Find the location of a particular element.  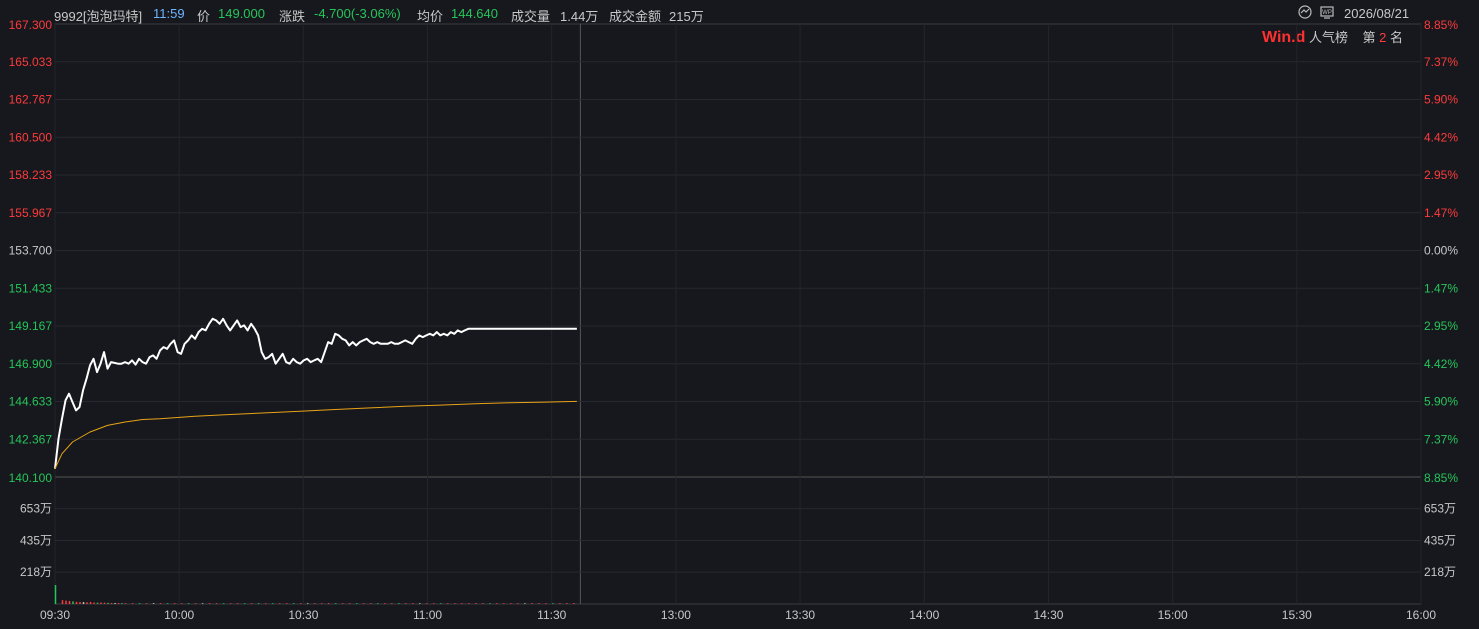

price-tick-label: 149.167 is located at coordinates (31, 326).